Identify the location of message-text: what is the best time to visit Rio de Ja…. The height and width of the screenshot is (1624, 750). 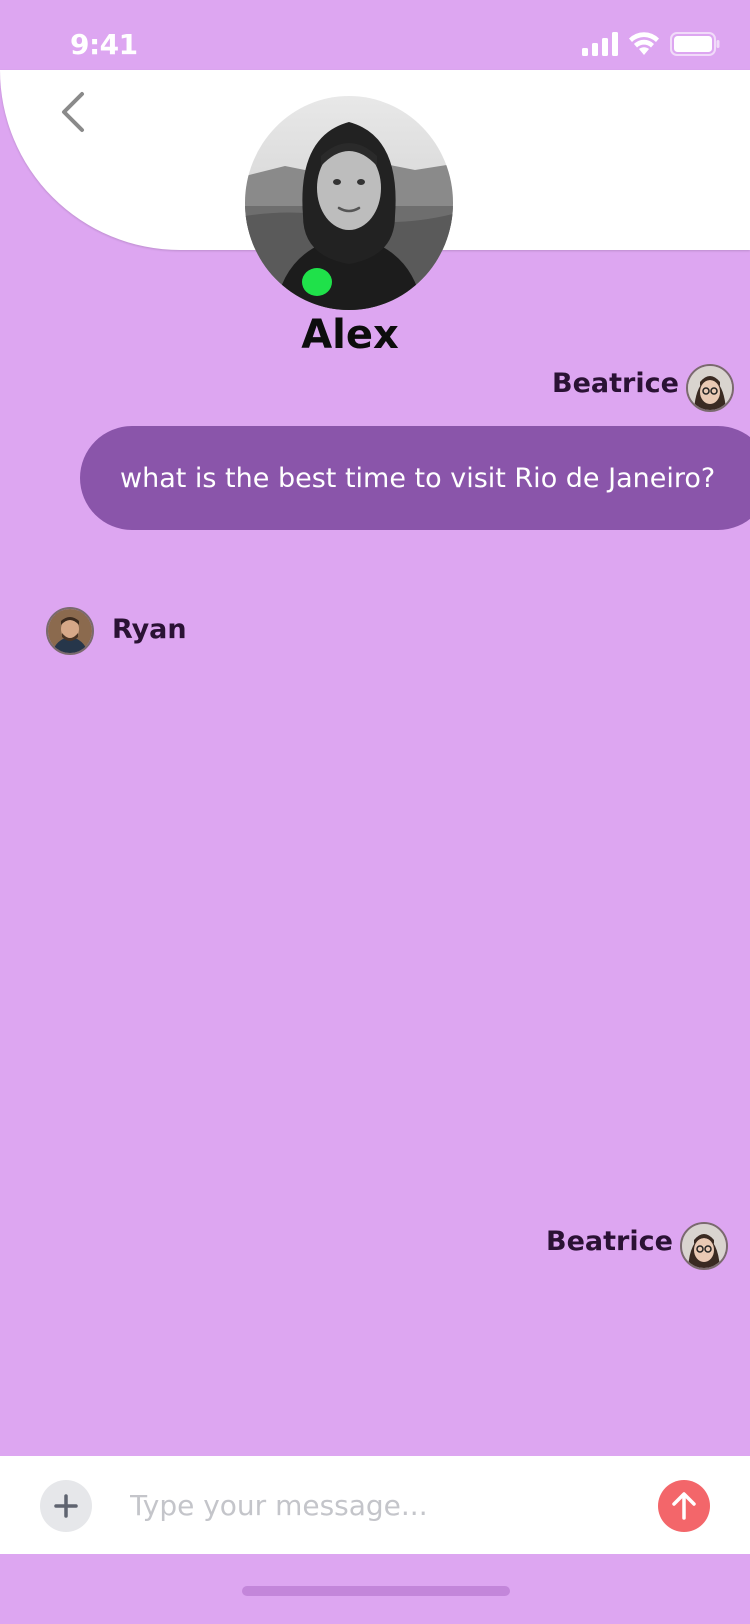
(418, 478).